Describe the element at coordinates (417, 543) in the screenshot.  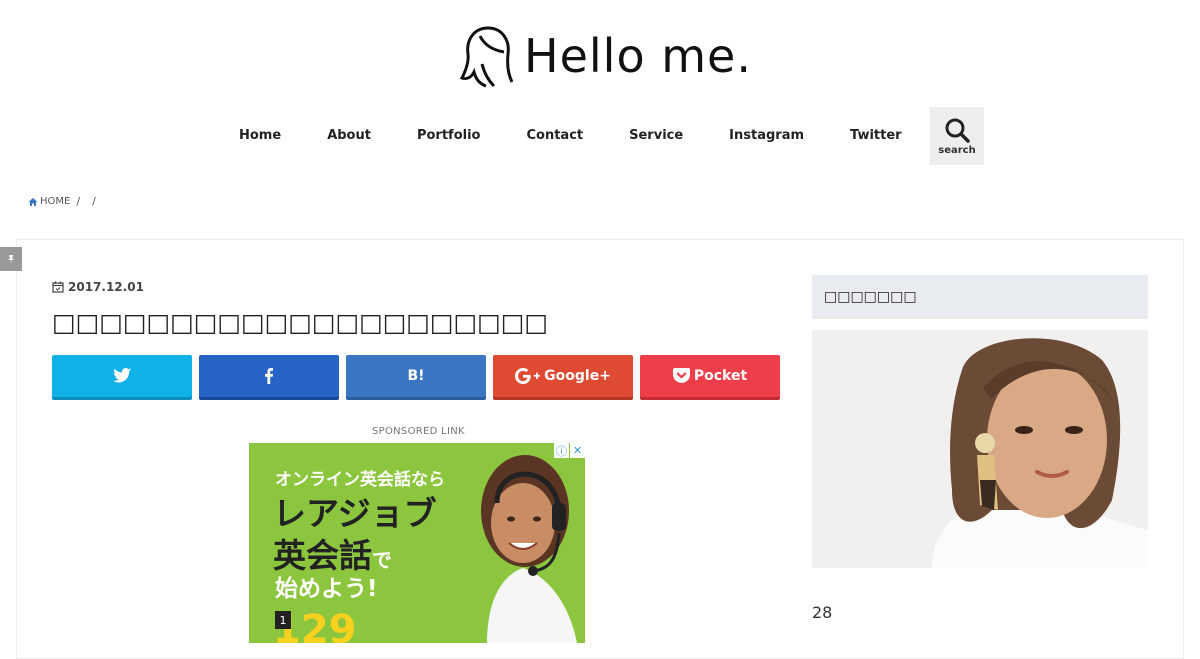
I see `advertisement-banner: ⓘ ✕ オンライン英会話なら レアジョブ 英会話で 始めよう! 129 1` at that location.